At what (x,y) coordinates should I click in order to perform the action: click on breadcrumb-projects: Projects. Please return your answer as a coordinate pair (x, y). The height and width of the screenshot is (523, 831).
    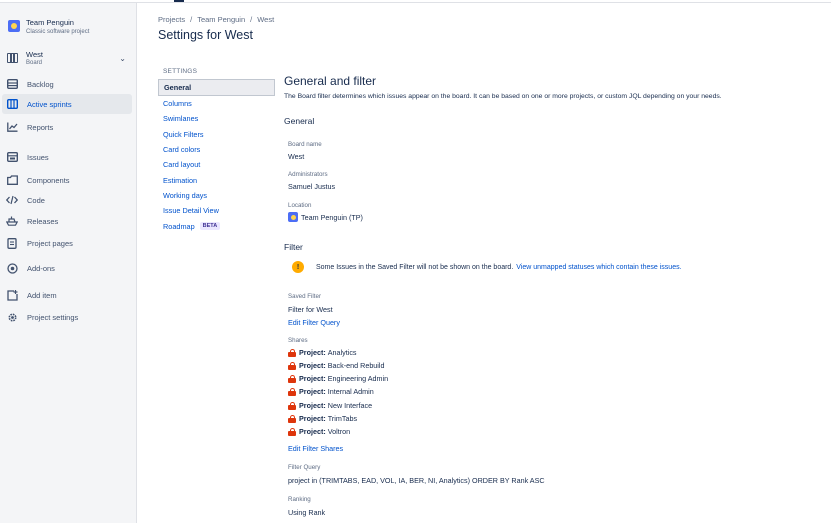
    Looking at the image, I should click on (171, 19).